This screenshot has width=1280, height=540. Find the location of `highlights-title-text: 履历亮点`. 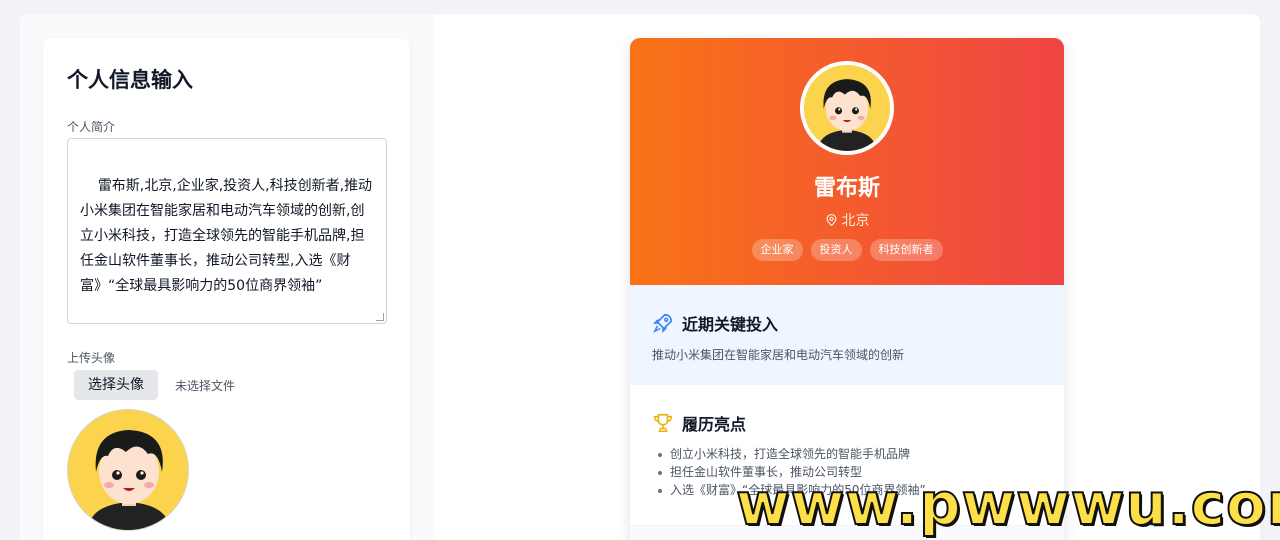

highlights-title-text: 履历亮点 is located at coordinates (714, 424).